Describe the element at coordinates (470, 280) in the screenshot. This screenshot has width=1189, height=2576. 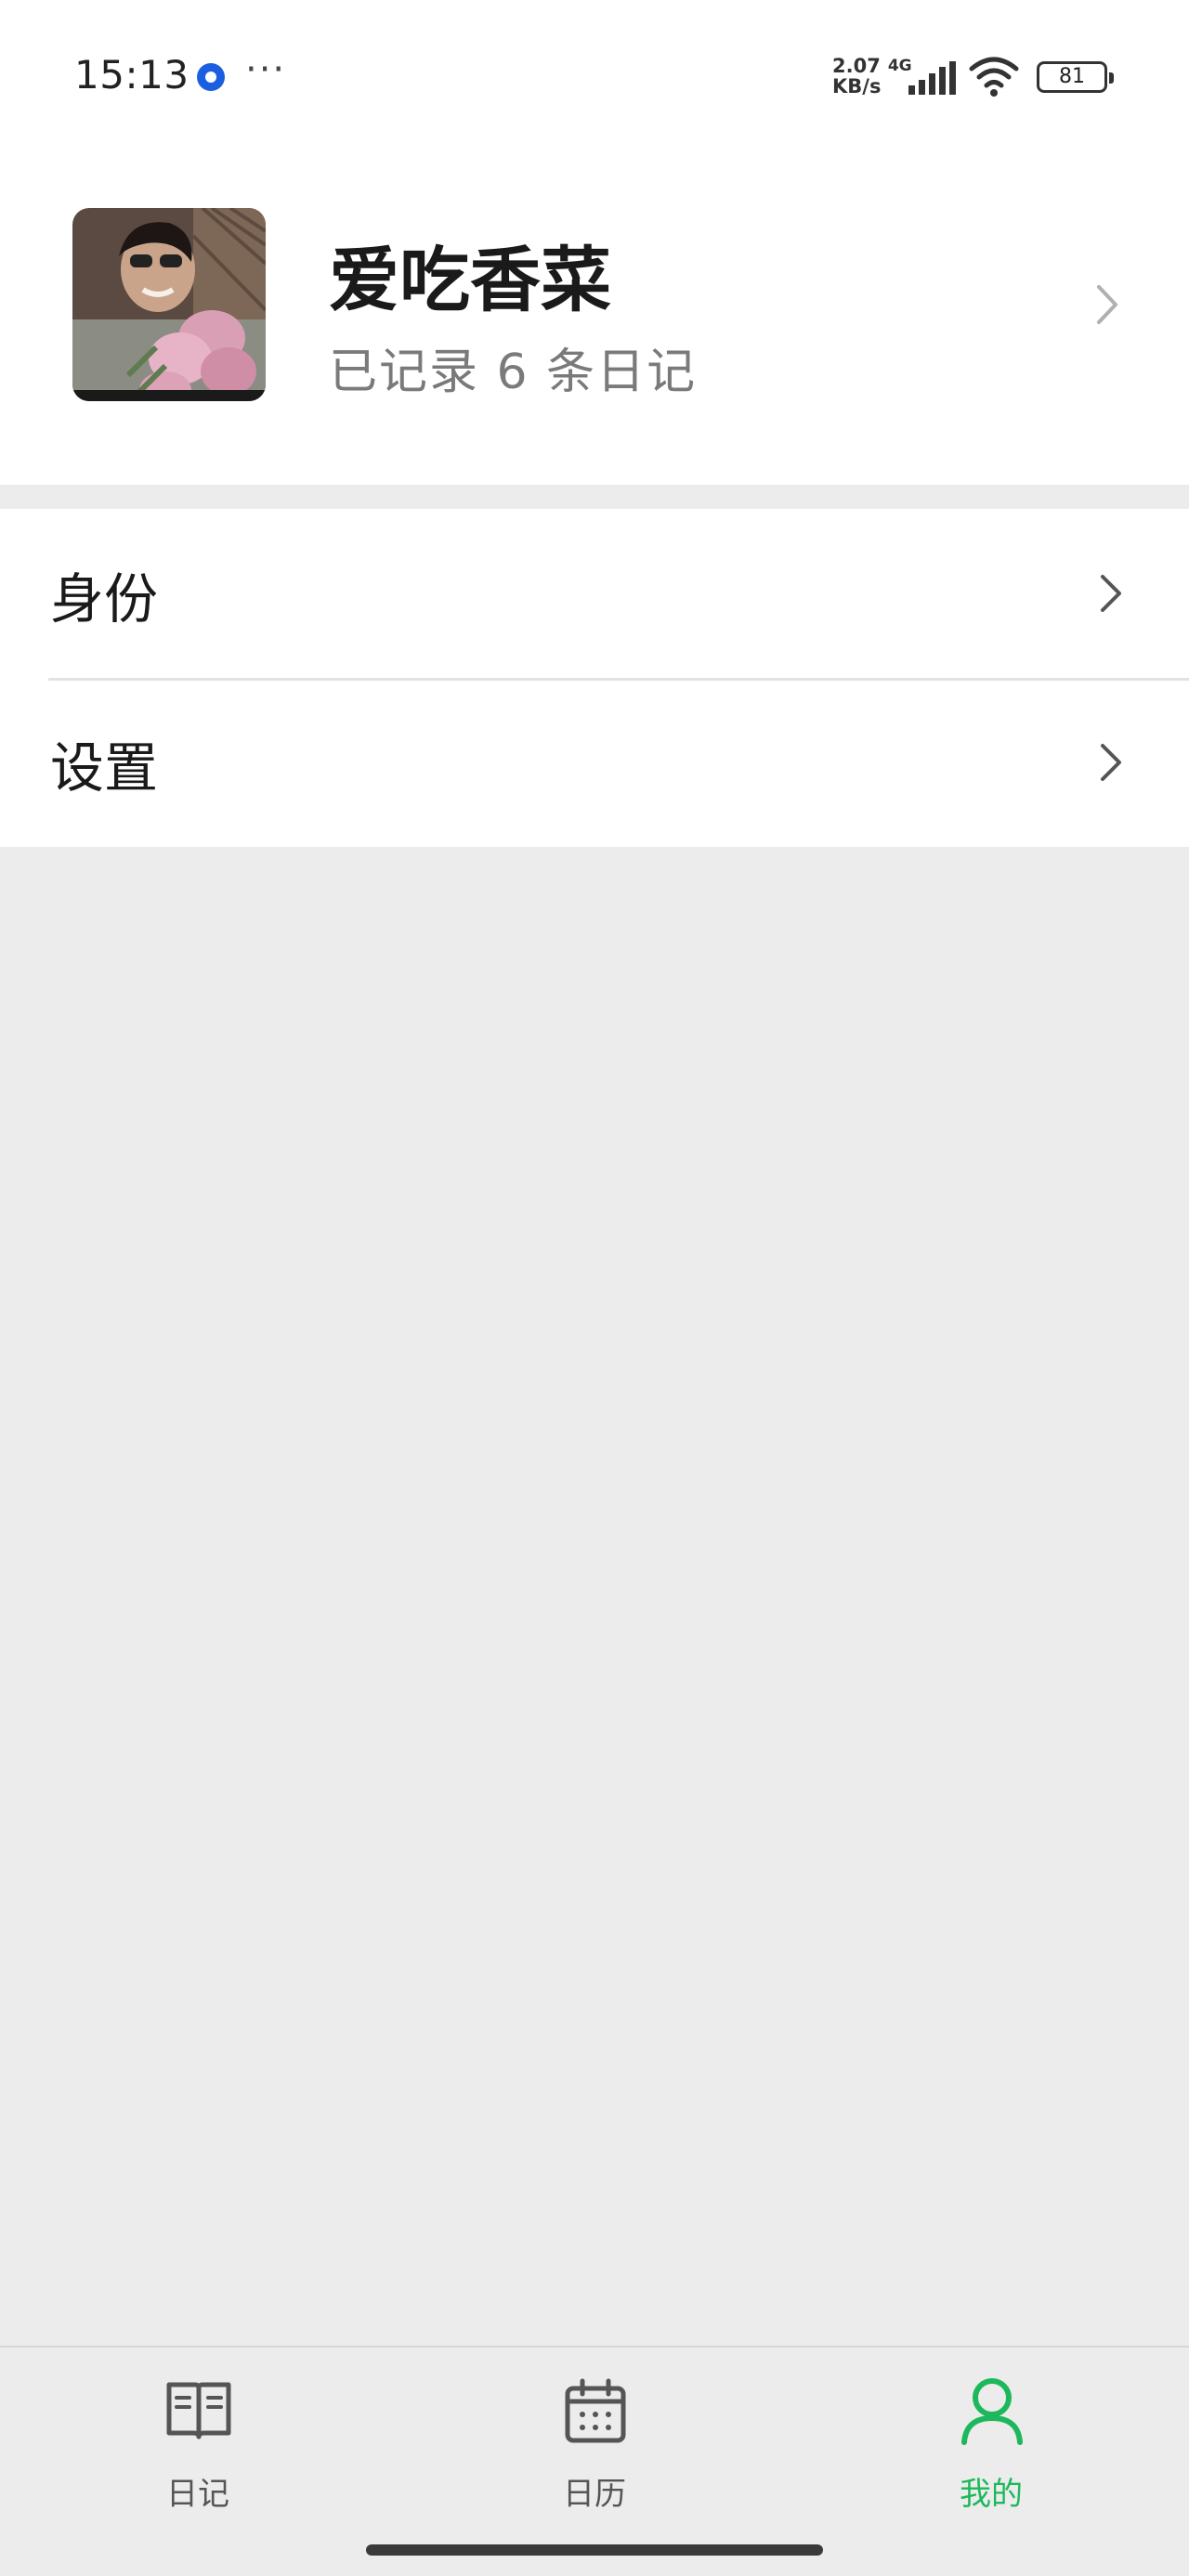
I see `profile-name: 爱吃香菜` at that location.